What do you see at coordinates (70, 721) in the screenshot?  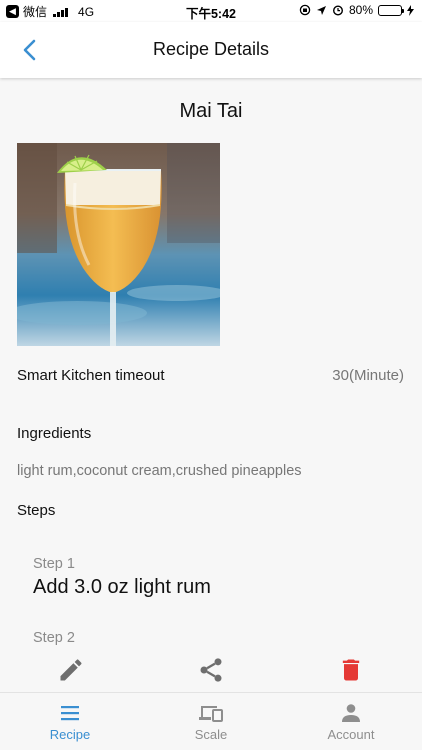 I see `tab-recipe: Recipe` at bounding box center [70, 721].